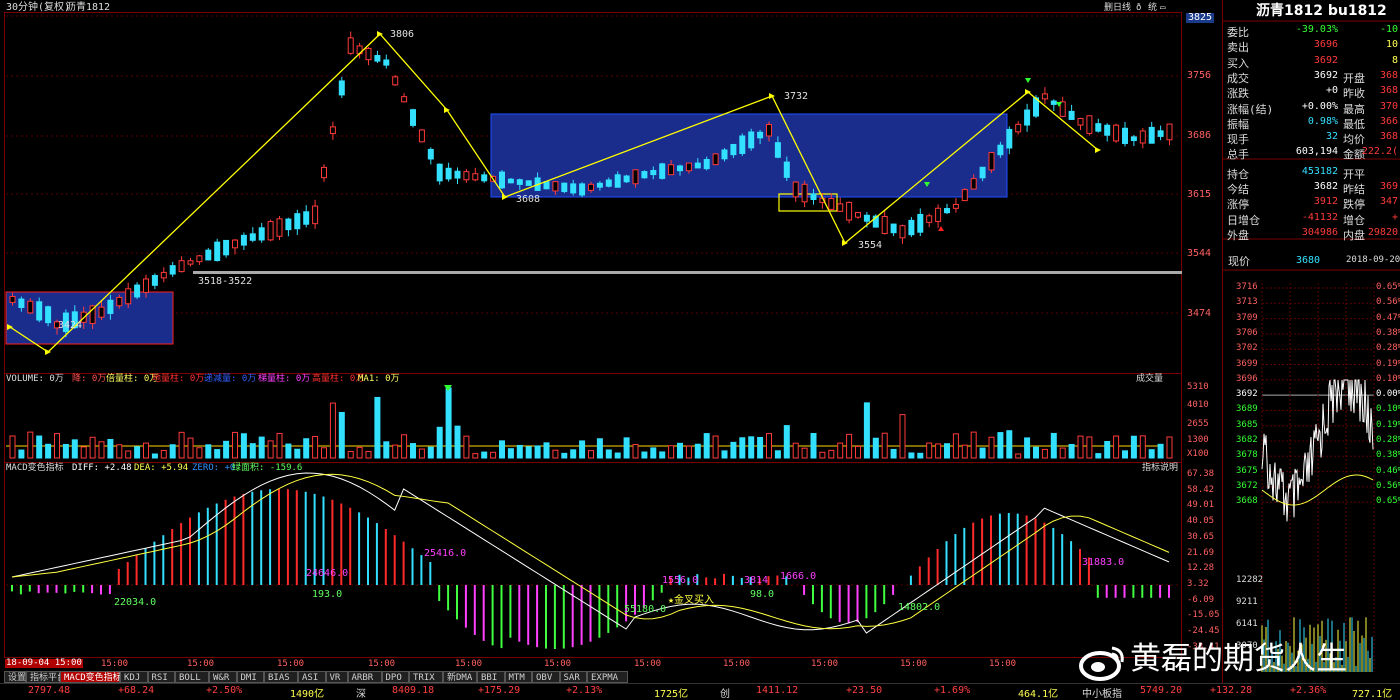 Image resolution: width=1400 pixels, height=700 pixels. I want to click on indicator-tab: RSI, so click(161, 677).